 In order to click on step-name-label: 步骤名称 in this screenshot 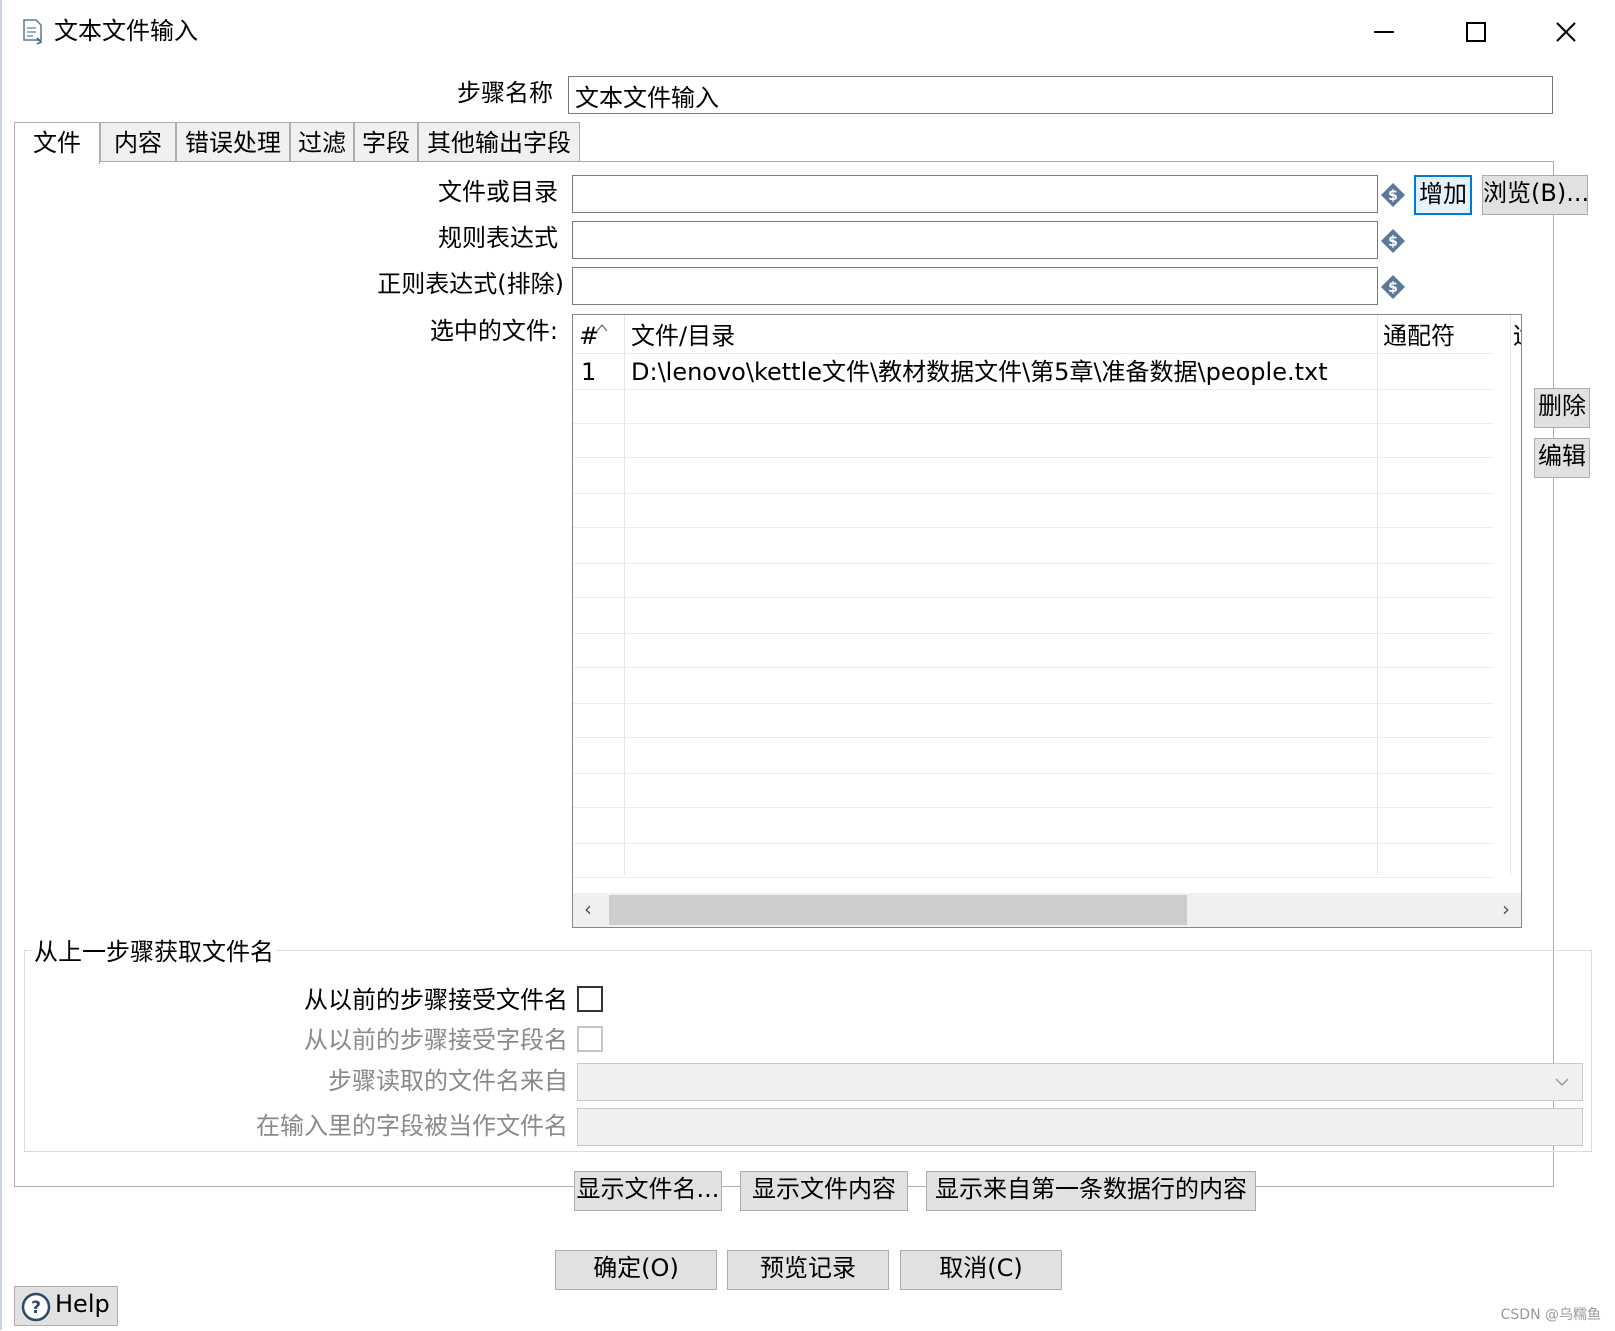, I will do `click(505, 93)`.